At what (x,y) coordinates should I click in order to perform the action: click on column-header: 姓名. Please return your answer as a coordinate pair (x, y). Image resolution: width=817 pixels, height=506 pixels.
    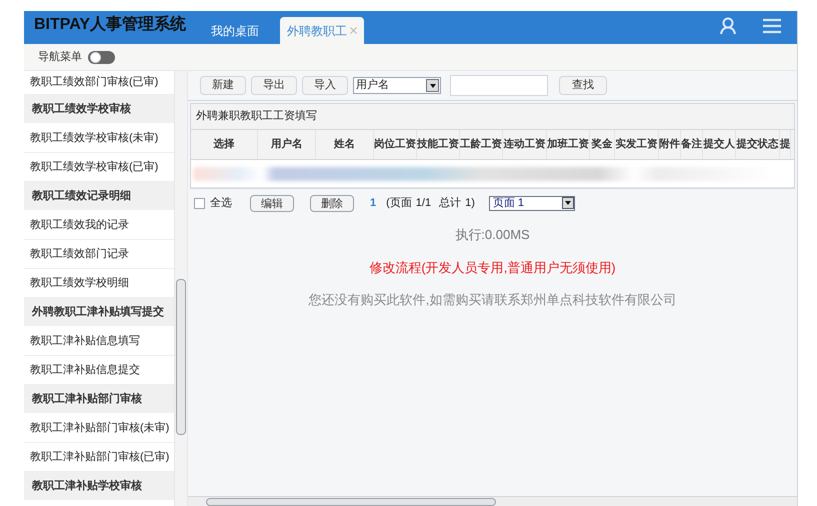
    Looking at the image, I should click on (345, 144).